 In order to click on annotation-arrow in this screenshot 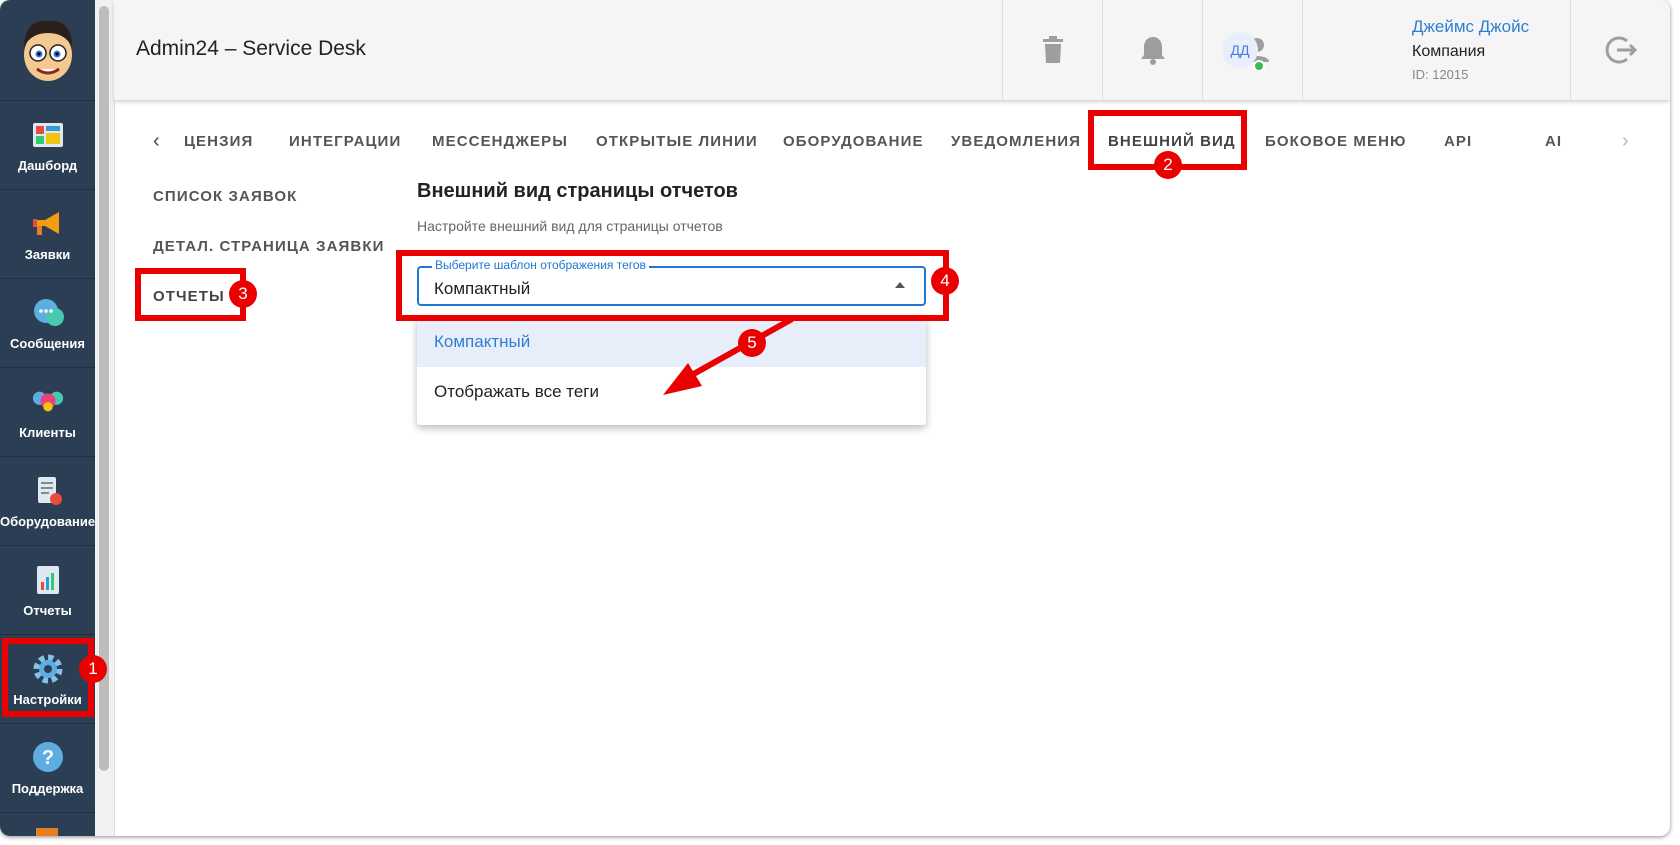, I will do `click(728, 355)`.